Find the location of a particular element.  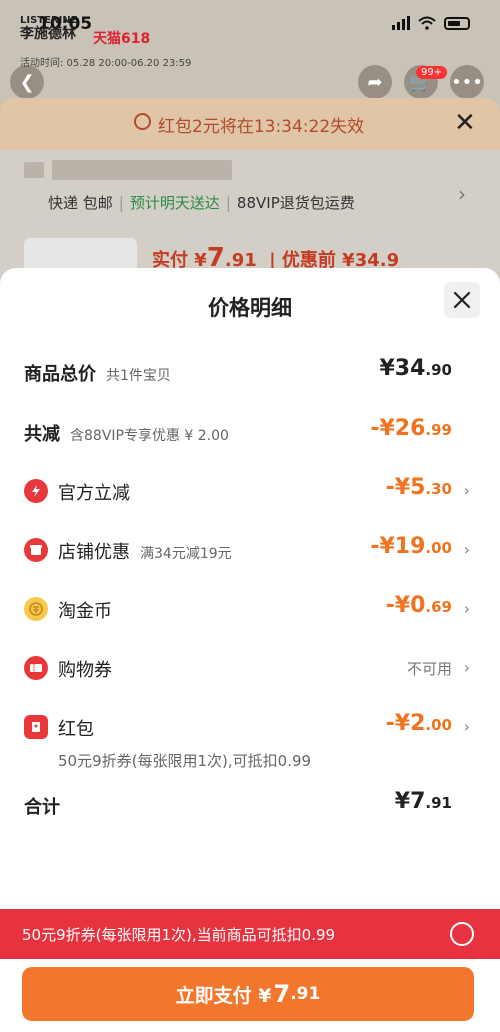

promo-text: 50元9折券(每张限用1次),当前商品可抵扣0.99 is located at coordinates (179, 935).